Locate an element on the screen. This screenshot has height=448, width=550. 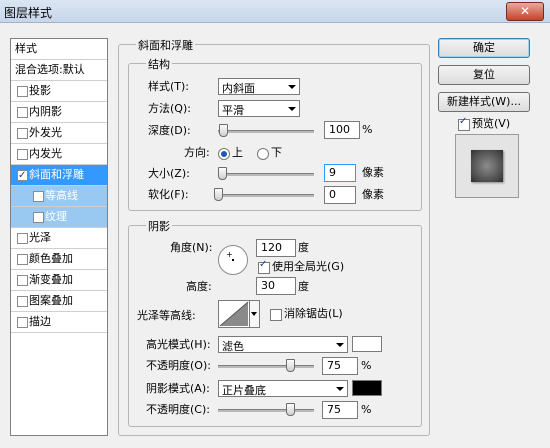
window-title: 图层样式 is located at coordinates (28, 13).